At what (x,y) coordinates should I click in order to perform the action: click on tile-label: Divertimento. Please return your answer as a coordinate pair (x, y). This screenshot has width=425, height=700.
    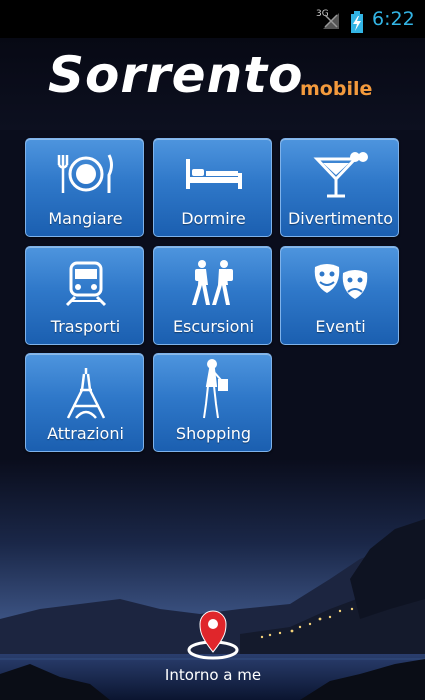
    Looking at the image, I should click on (340, 218).